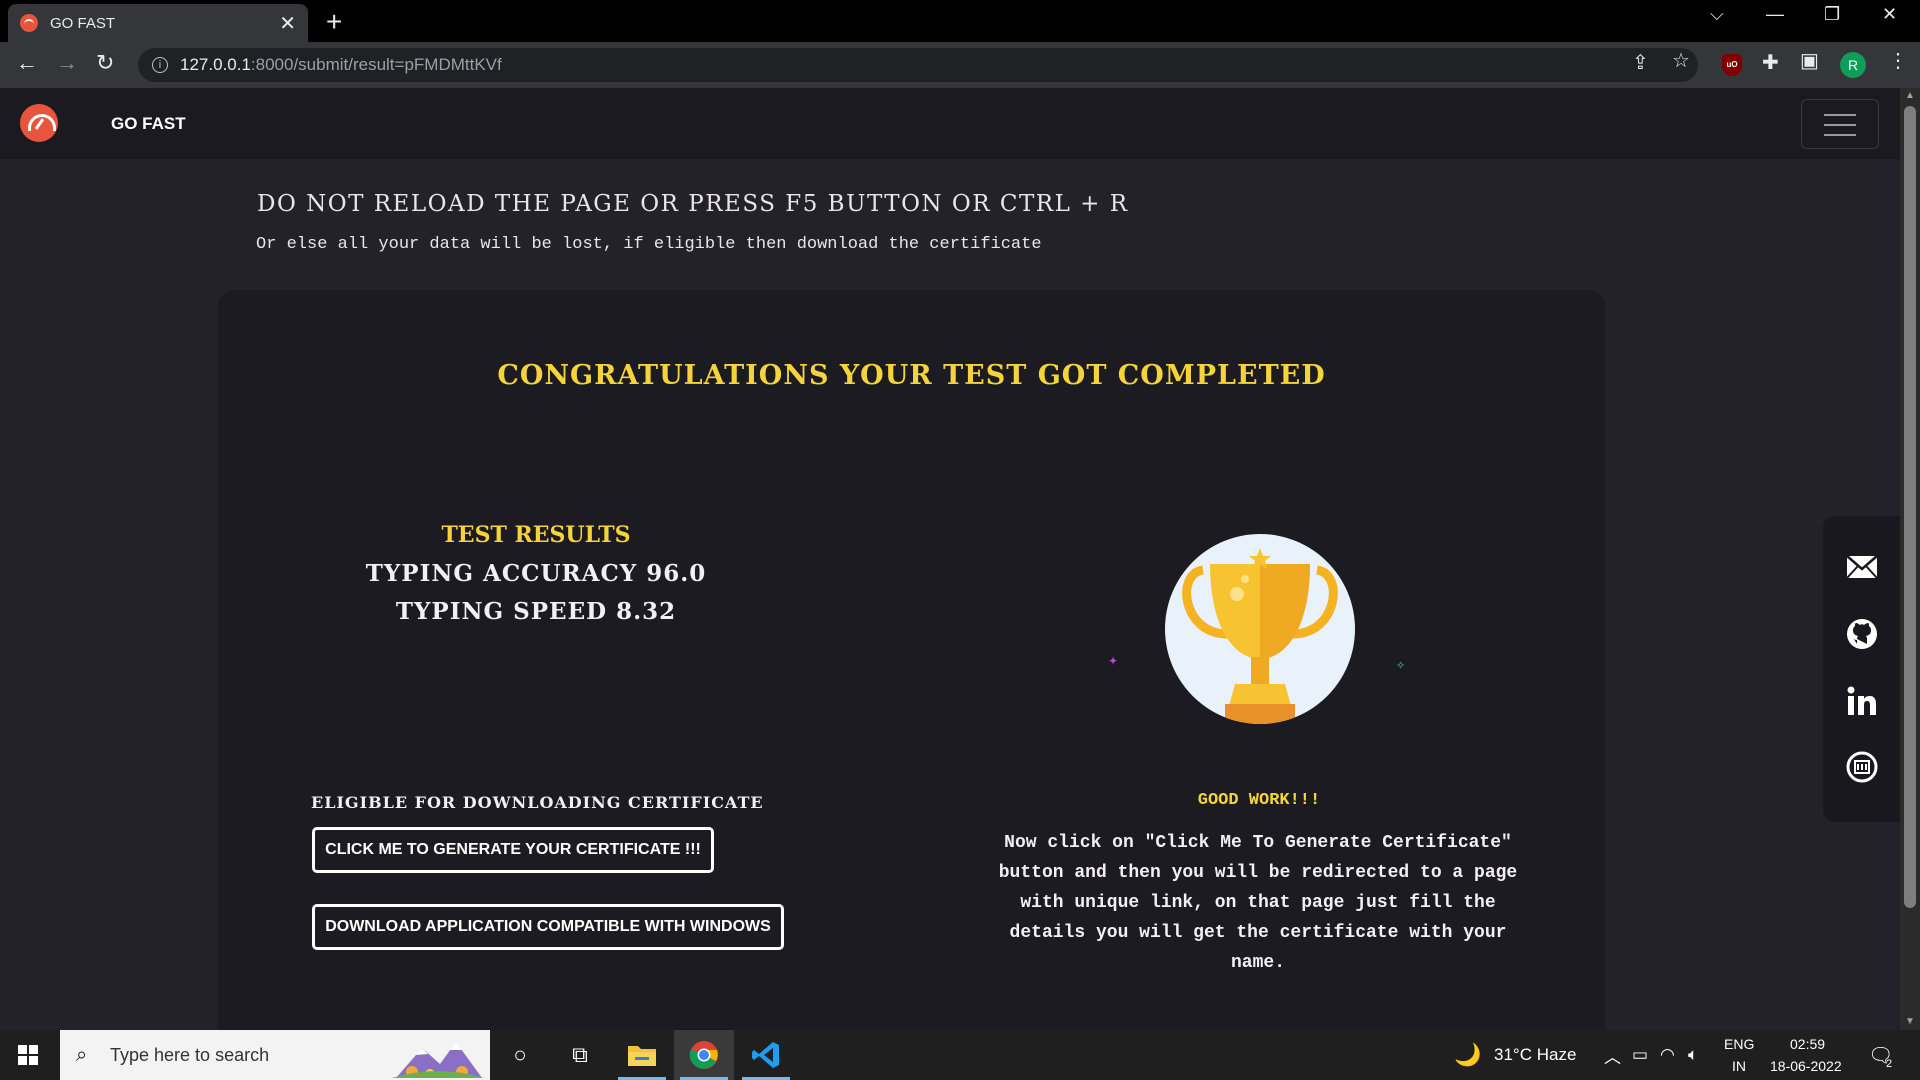  What do you see at coordinates (1880, 1055) in the screenshot?
I see `notifications-icon: 🗨︎` at bounding box center [1880, 1055].